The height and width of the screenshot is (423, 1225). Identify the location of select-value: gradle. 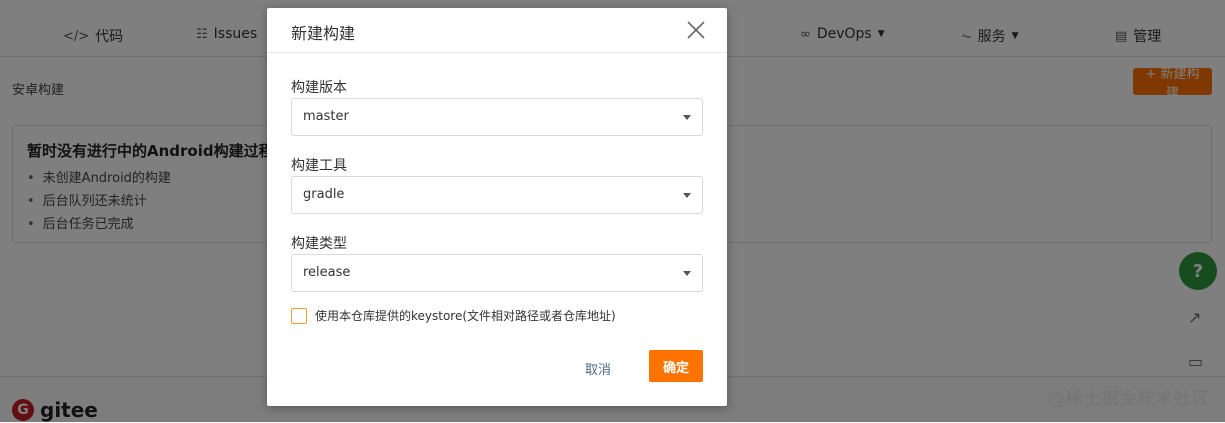
(324, 194).